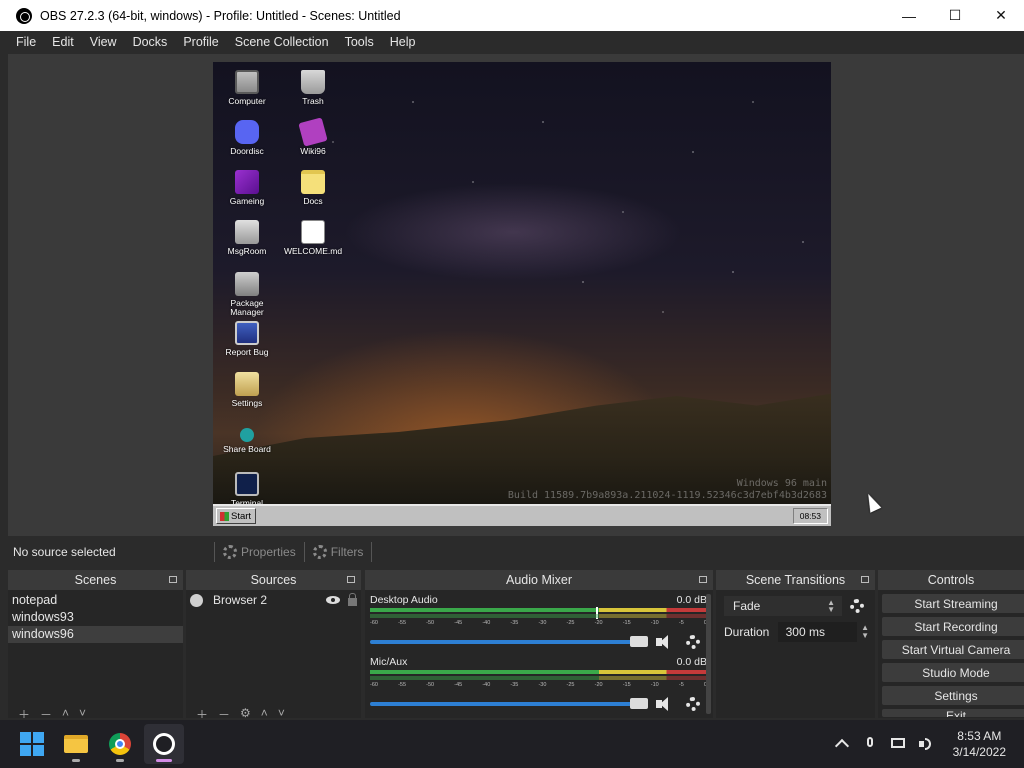 The height and width of the screenshot is (768, 1024). What do you see at coordinates (359, 42) in the screenshot?
I see `menu-tools: Tools` at bounding box center [359, 42].